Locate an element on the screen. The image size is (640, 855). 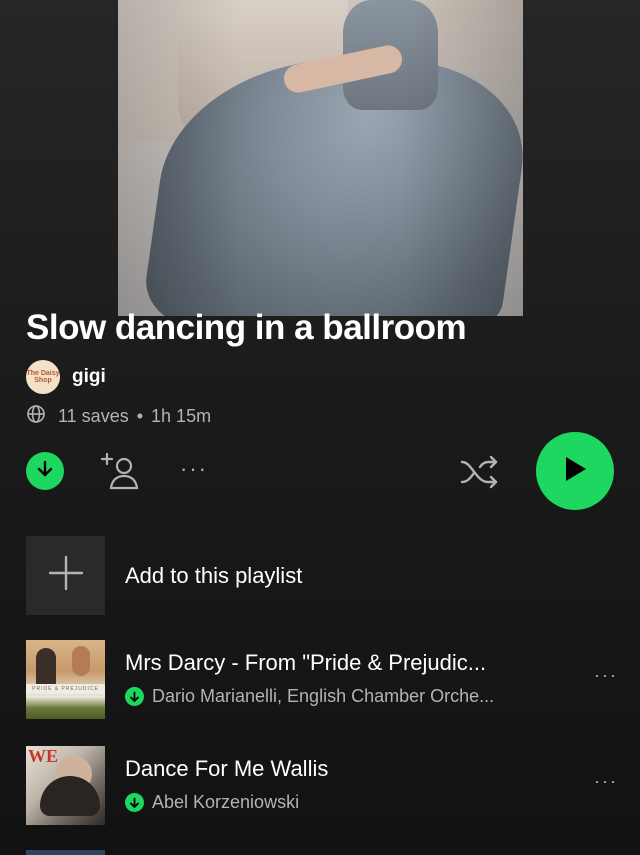
shuffle-button is located at coordinates (480, 472).